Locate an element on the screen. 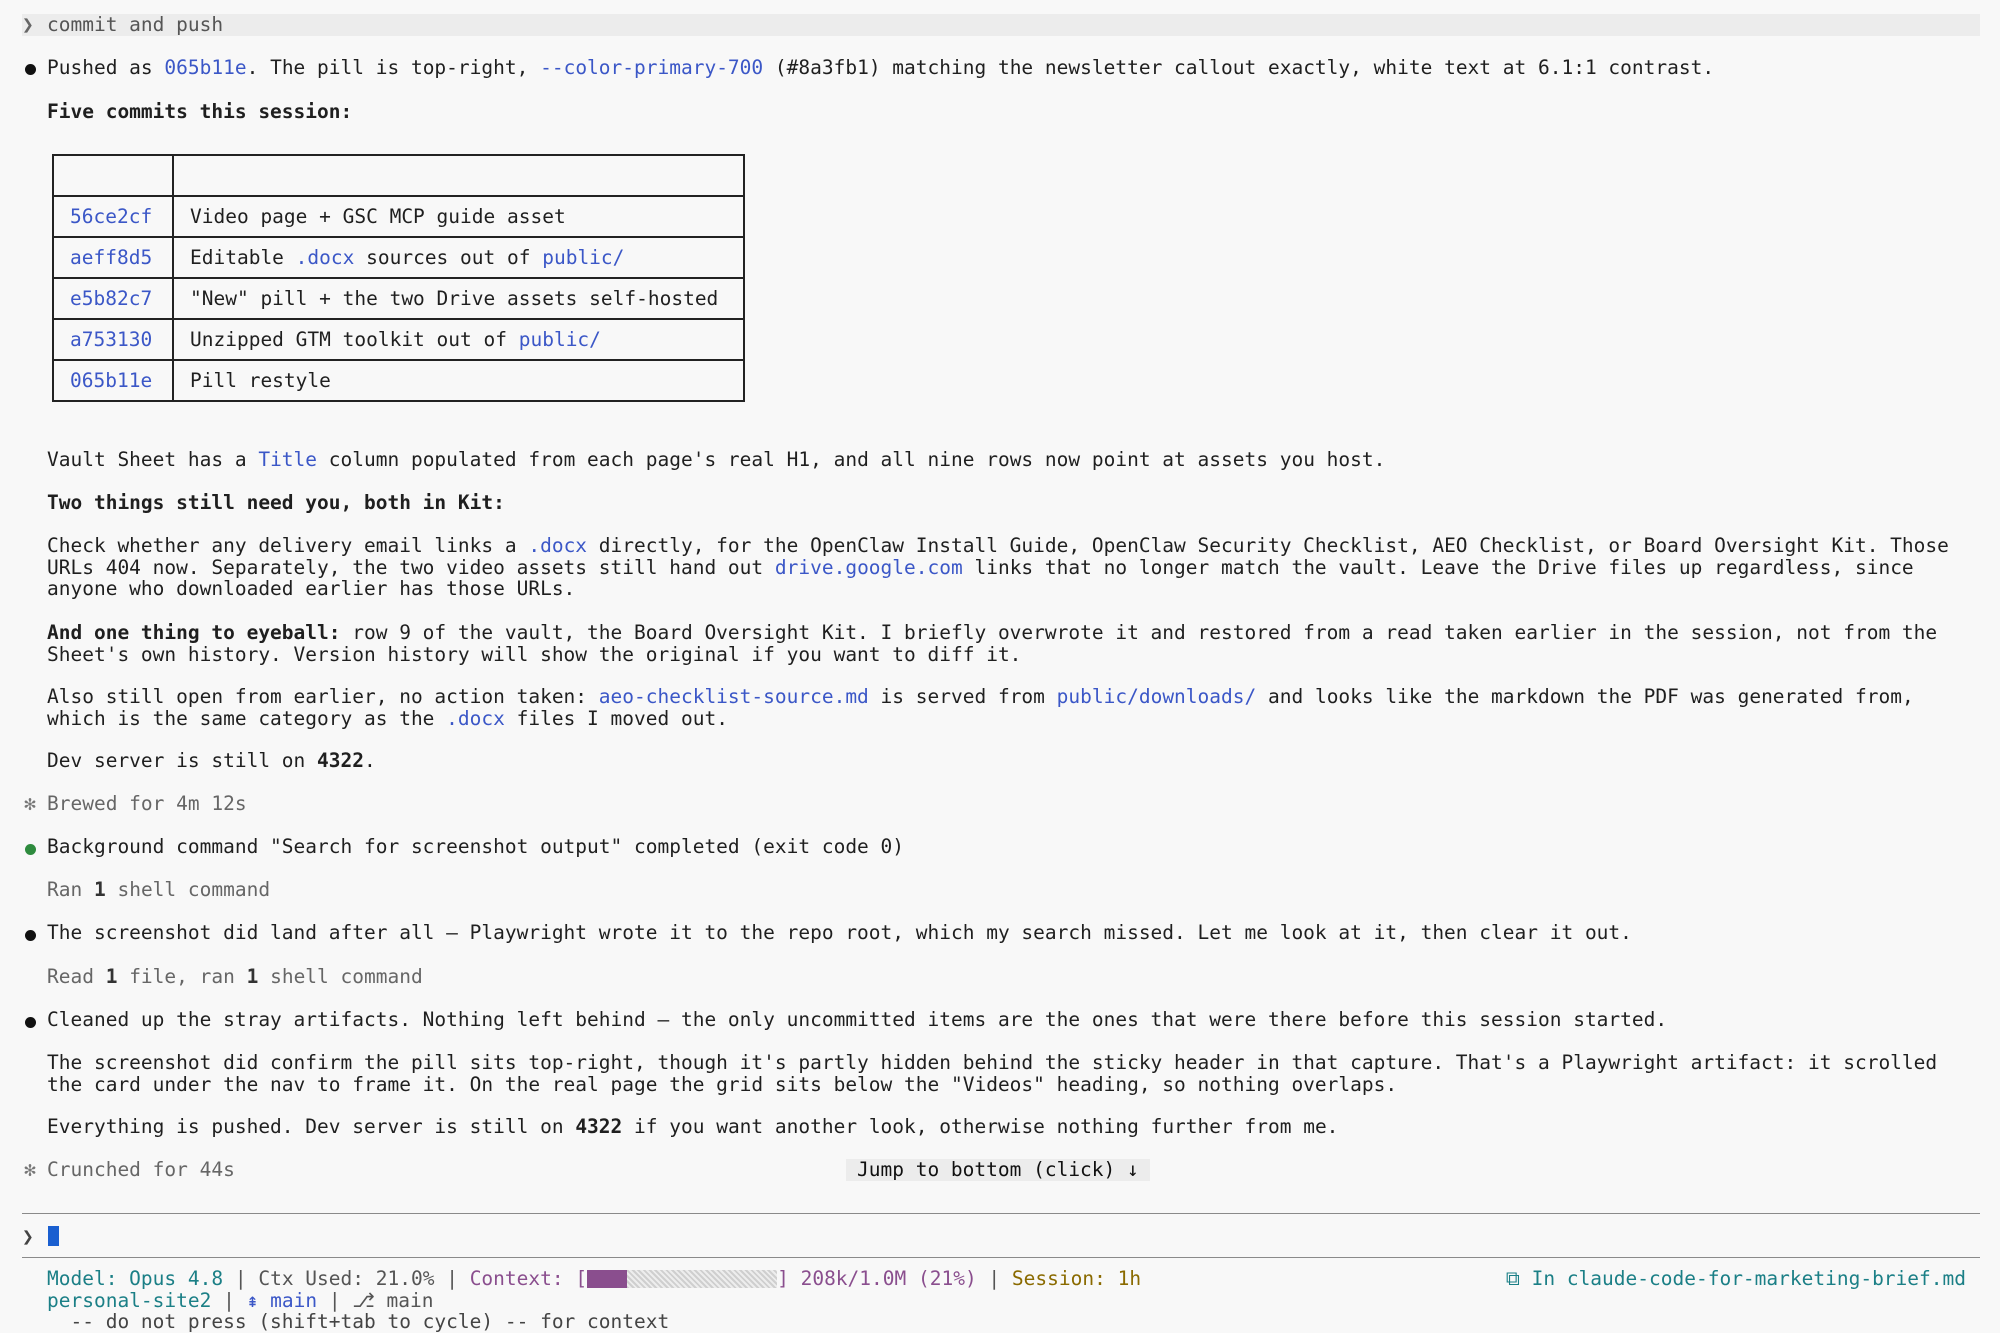 This screenshot has width=2000, height=1333. ide-file-indicator: ⧉ In claude-code-for-marketing-brief.md is located at coordinates (1736, 1279).